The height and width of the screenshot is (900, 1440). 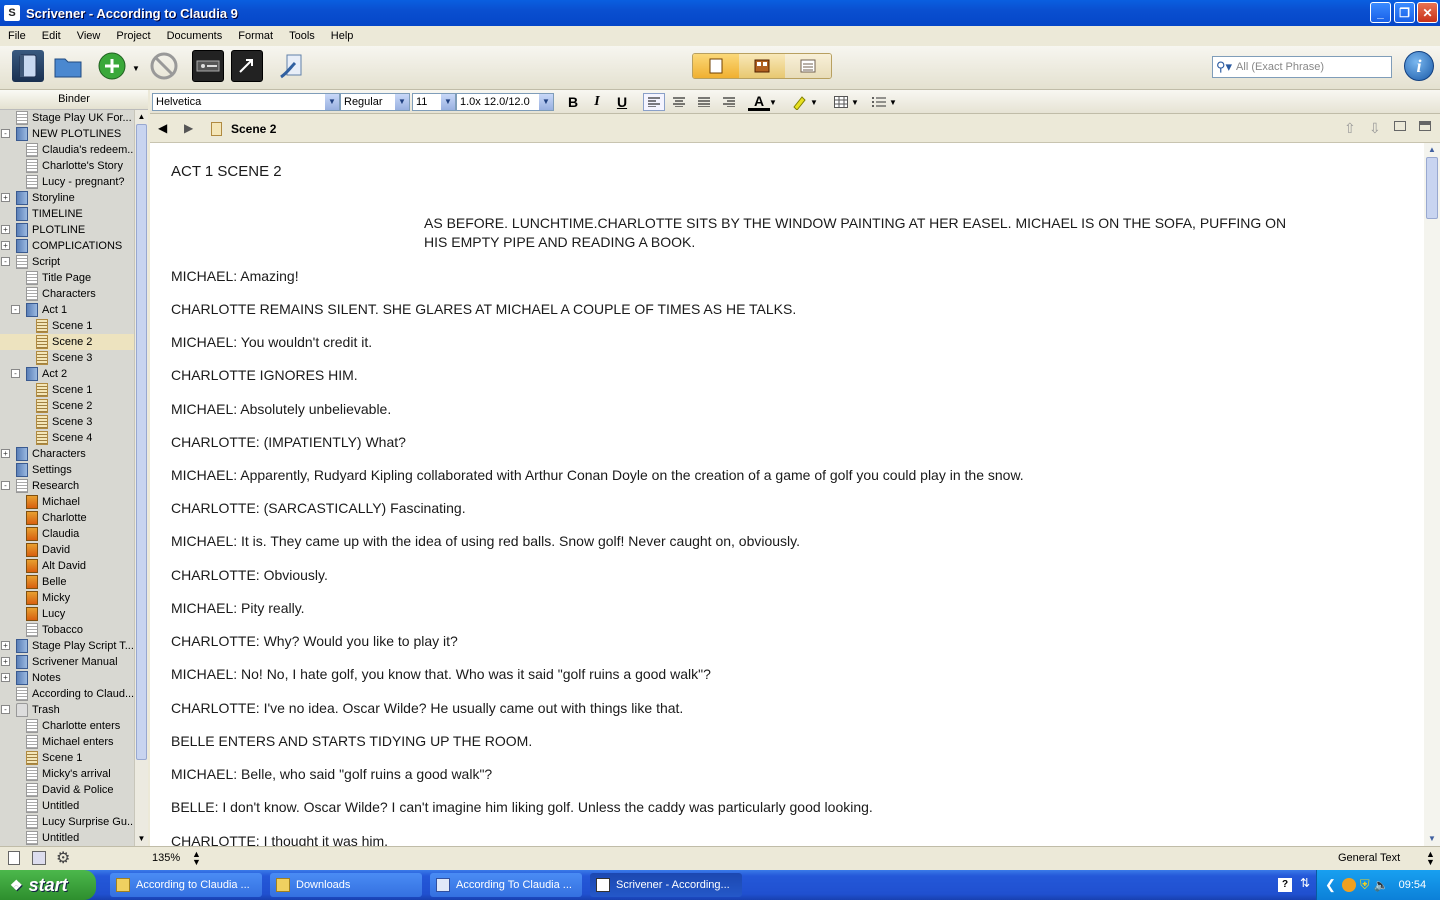 What do you see at coordinates (704, 102) in the screenshot?
I see `align-justify-button` at bounding box center [704, 102].